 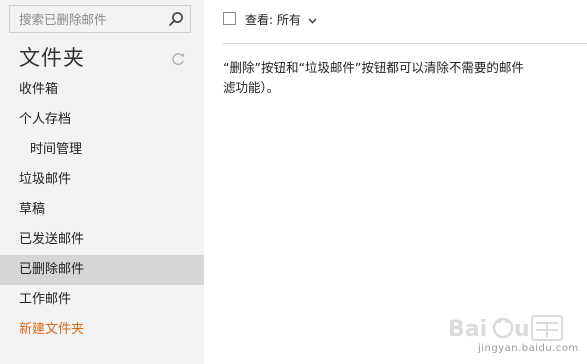 What do you see at coordinates (229, 18) in the screenshot?
I see `select-all-checkbox` at bounding box center [229, 18].